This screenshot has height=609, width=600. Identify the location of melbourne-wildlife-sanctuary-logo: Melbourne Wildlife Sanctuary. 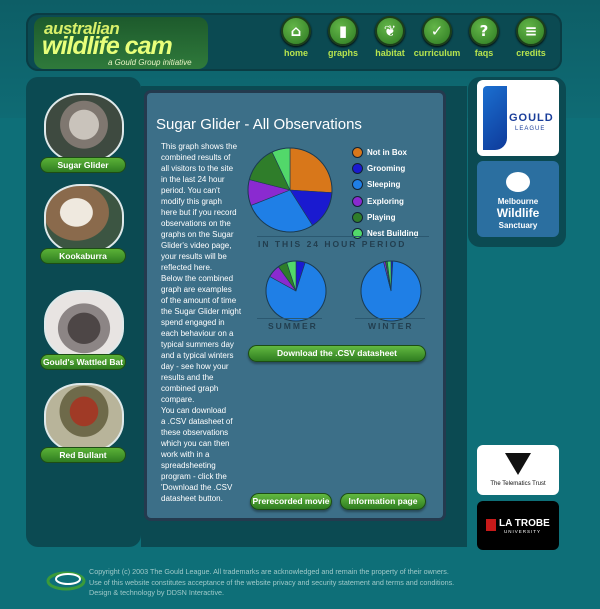
(518, 199).